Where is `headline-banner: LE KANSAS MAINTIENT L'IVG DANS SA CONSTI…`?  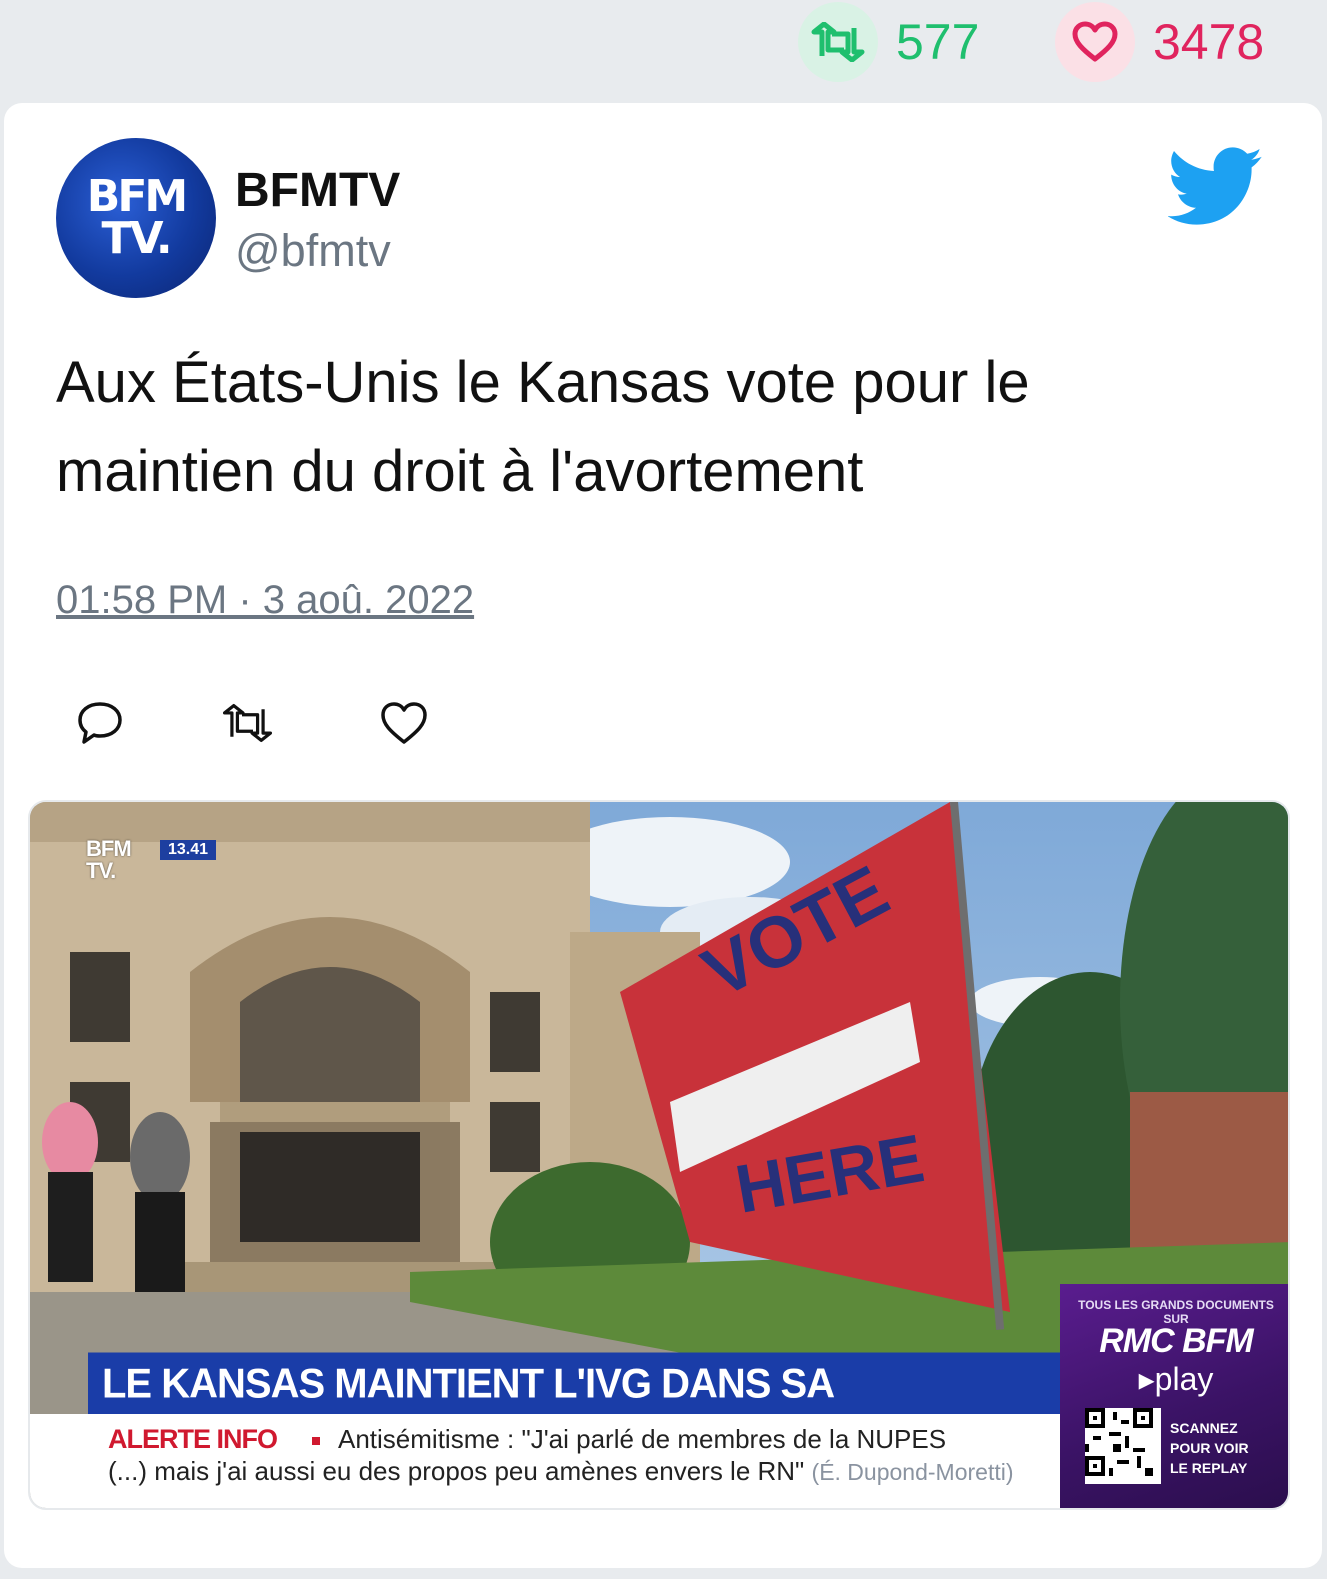 headline-banner: LE KANSAS MAINTIENT L'IVG DANS SA CONSTI… is located at coordinates (575, 1411).